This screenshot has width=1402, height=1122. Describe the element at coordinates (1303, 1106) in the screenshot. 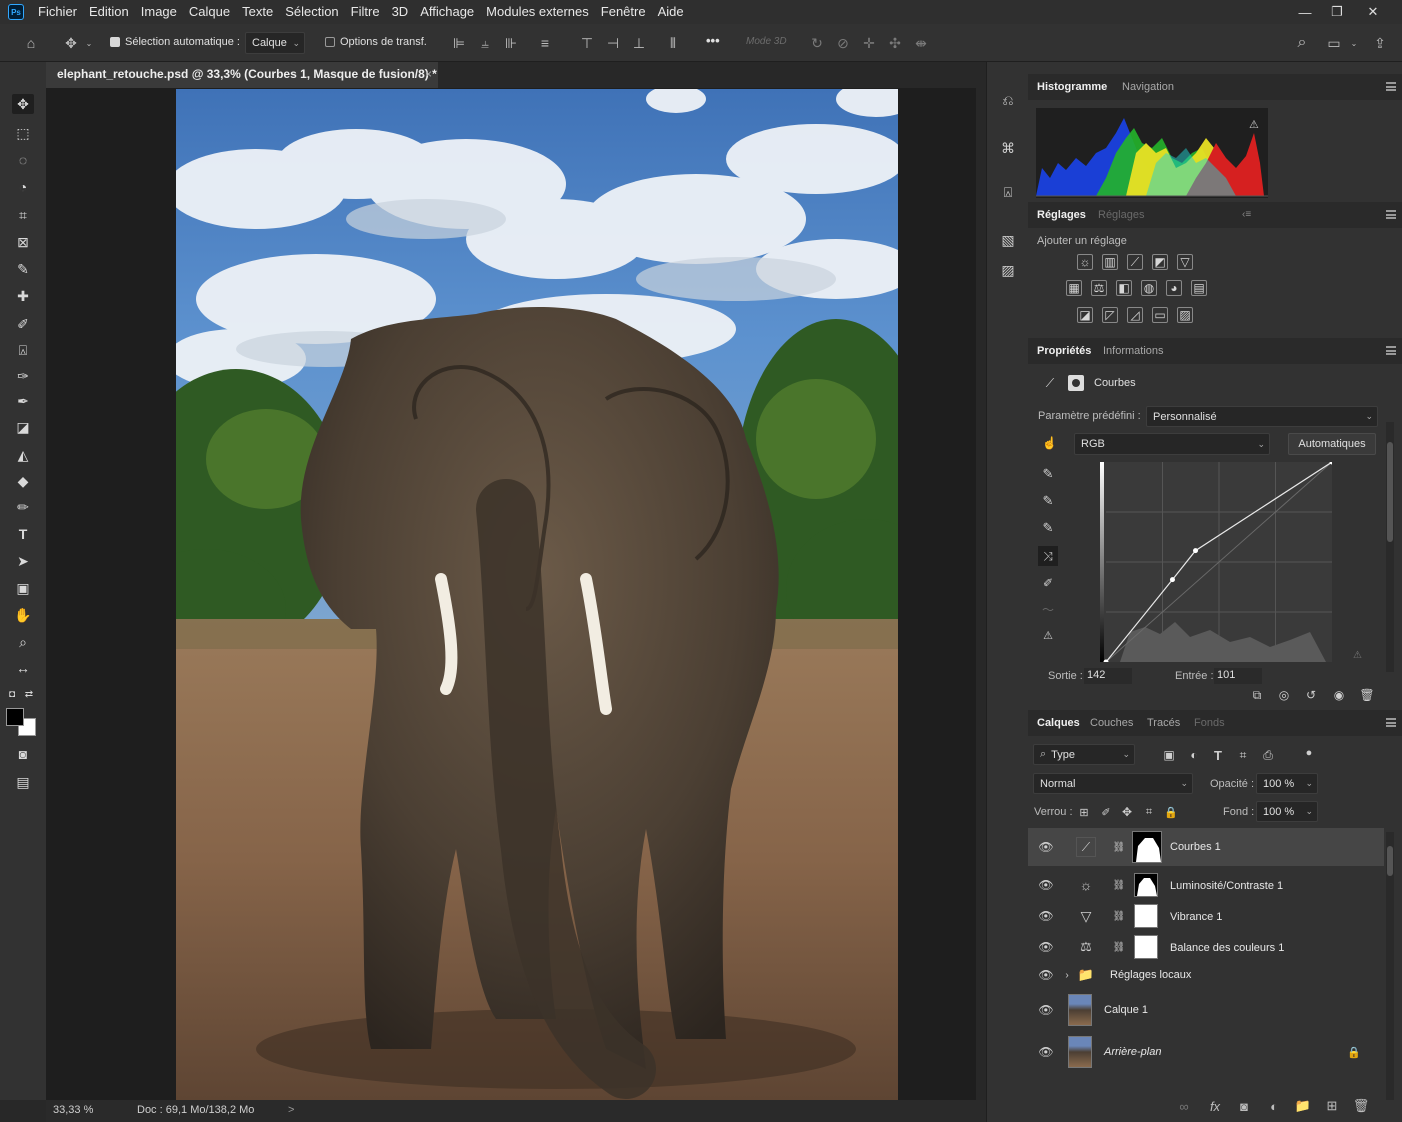

I see `new-group-icon: 📁` at that location.